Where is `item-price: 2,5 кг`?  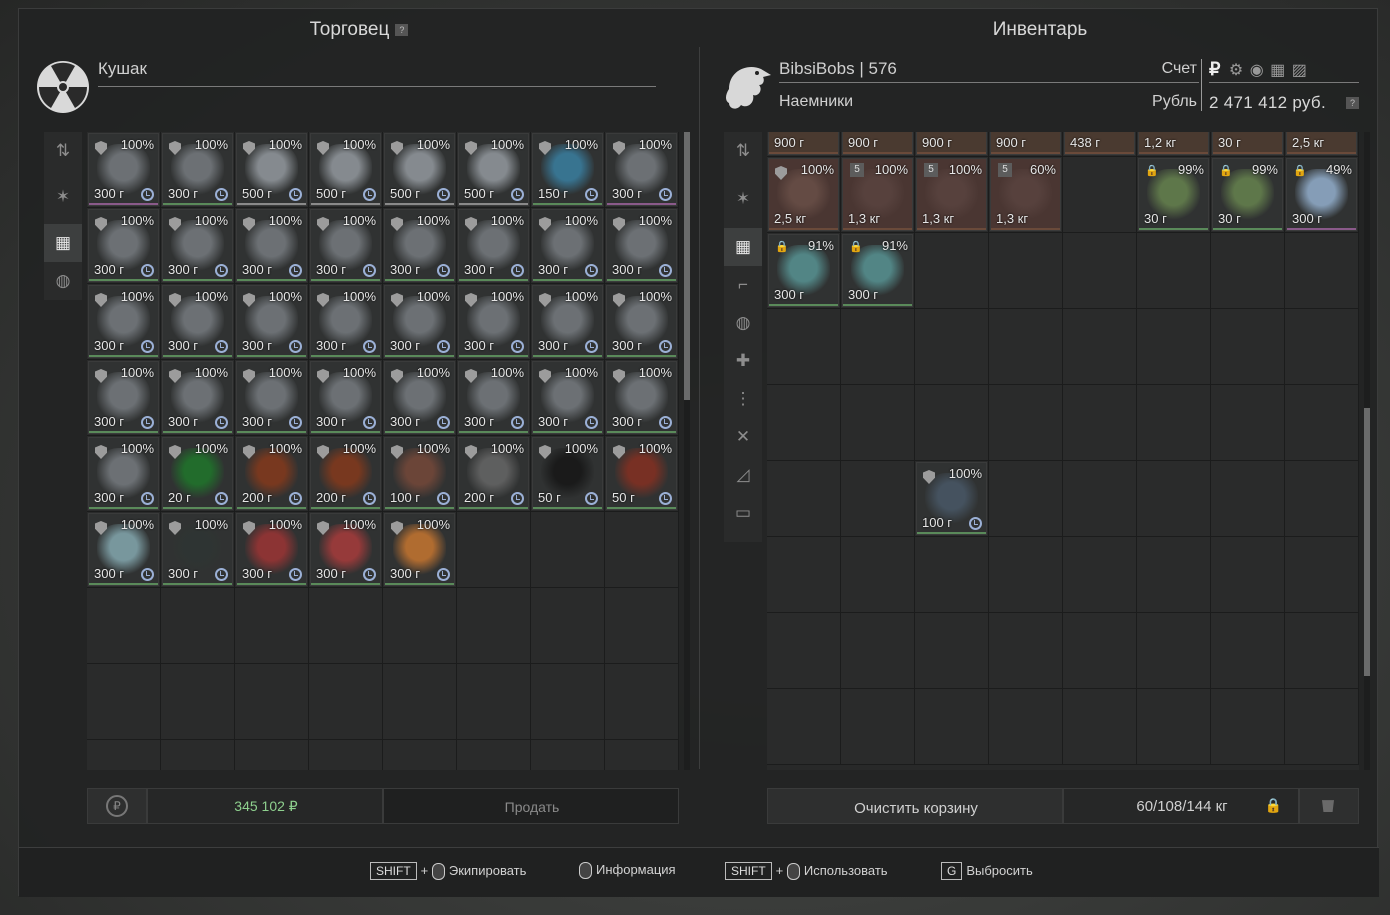
item-price: 2,5 кг is located at coordinates (790, 218).